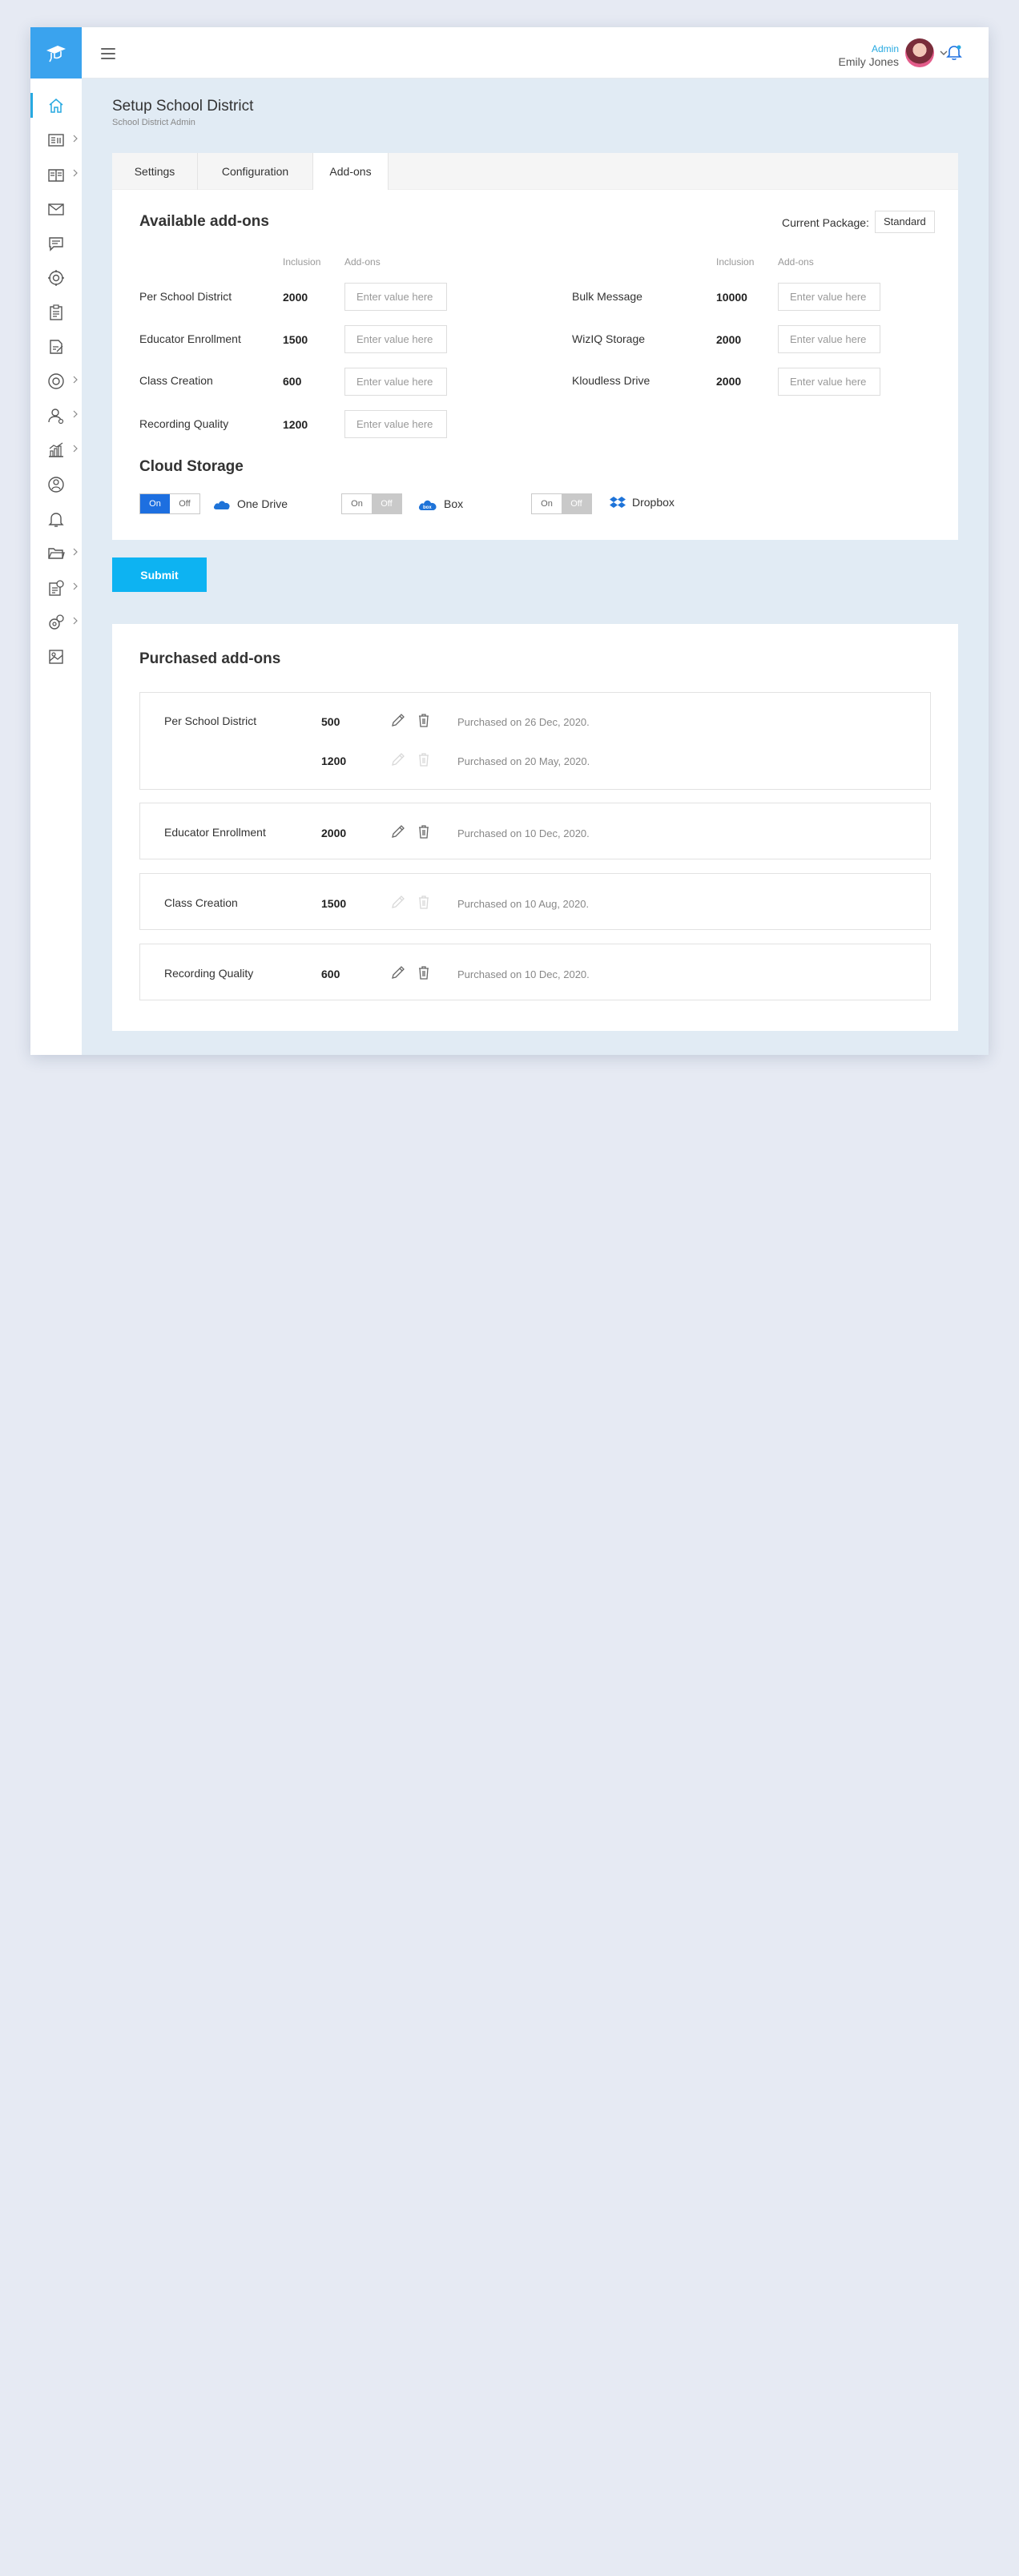 This screenshot has height=2576, width=1019. What do you see at coordinates (334, 833) in the screenshot?
I see `purchased-value: 2000` at bounding box center [334, 833].